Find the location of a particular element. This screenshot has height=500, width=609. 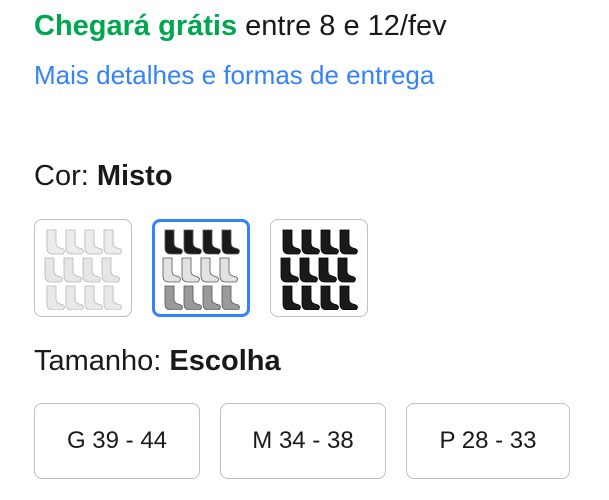

shipping-info: Chegará grátis entre 8 e 12/fev is located at coordinates (240, 26).